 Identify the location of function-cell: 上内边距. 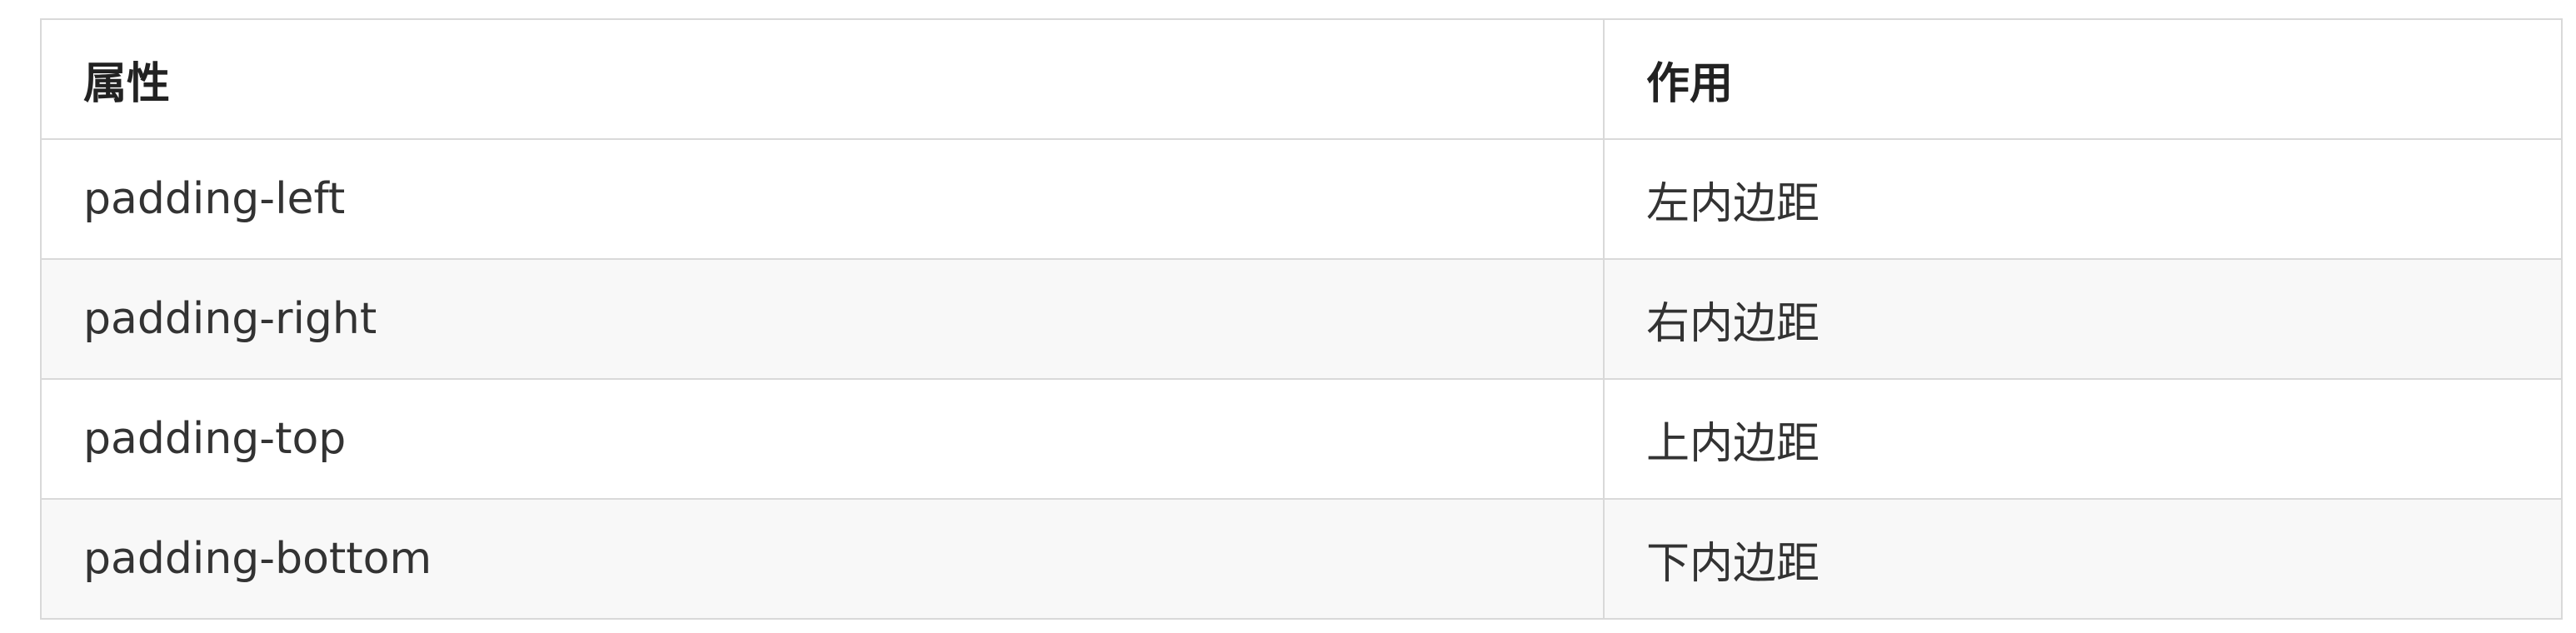
(2083, 439).